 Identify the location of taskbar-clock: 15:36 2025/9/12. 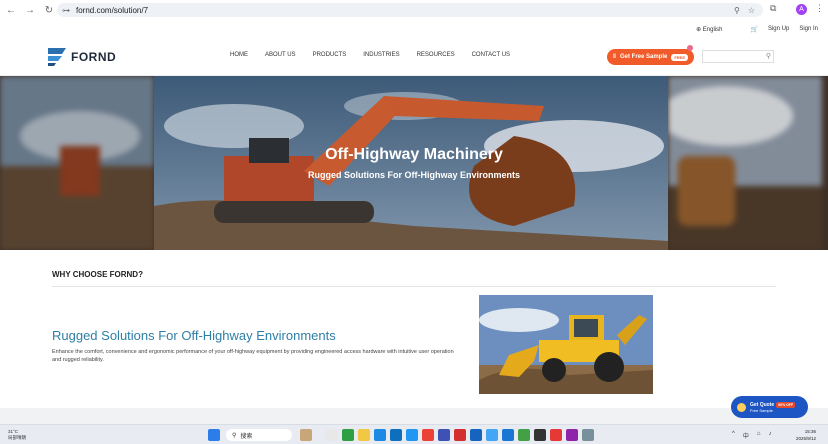
(806, 435).